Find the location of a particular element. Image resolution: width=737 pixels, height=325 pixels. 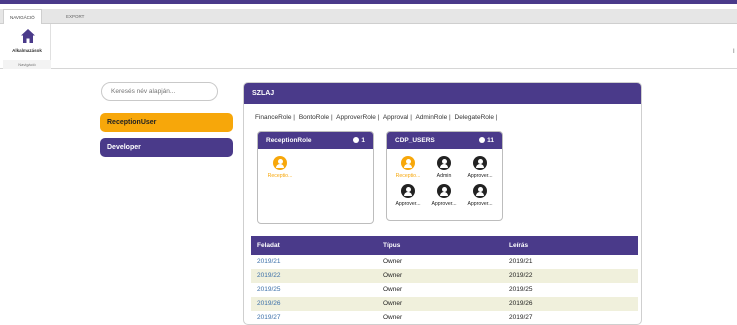

column-header-task: Feladat is located at coordinates (268, 245).